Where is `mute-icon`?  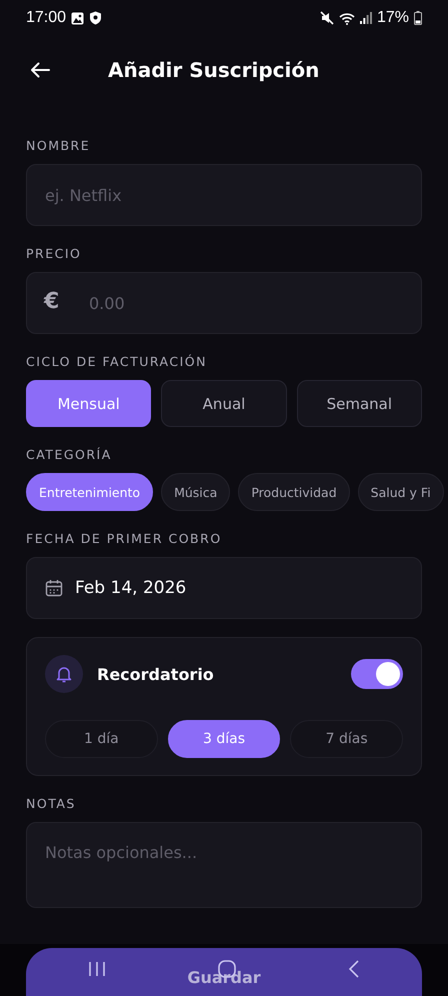
mute-icon is located at coordinates (327, 18).